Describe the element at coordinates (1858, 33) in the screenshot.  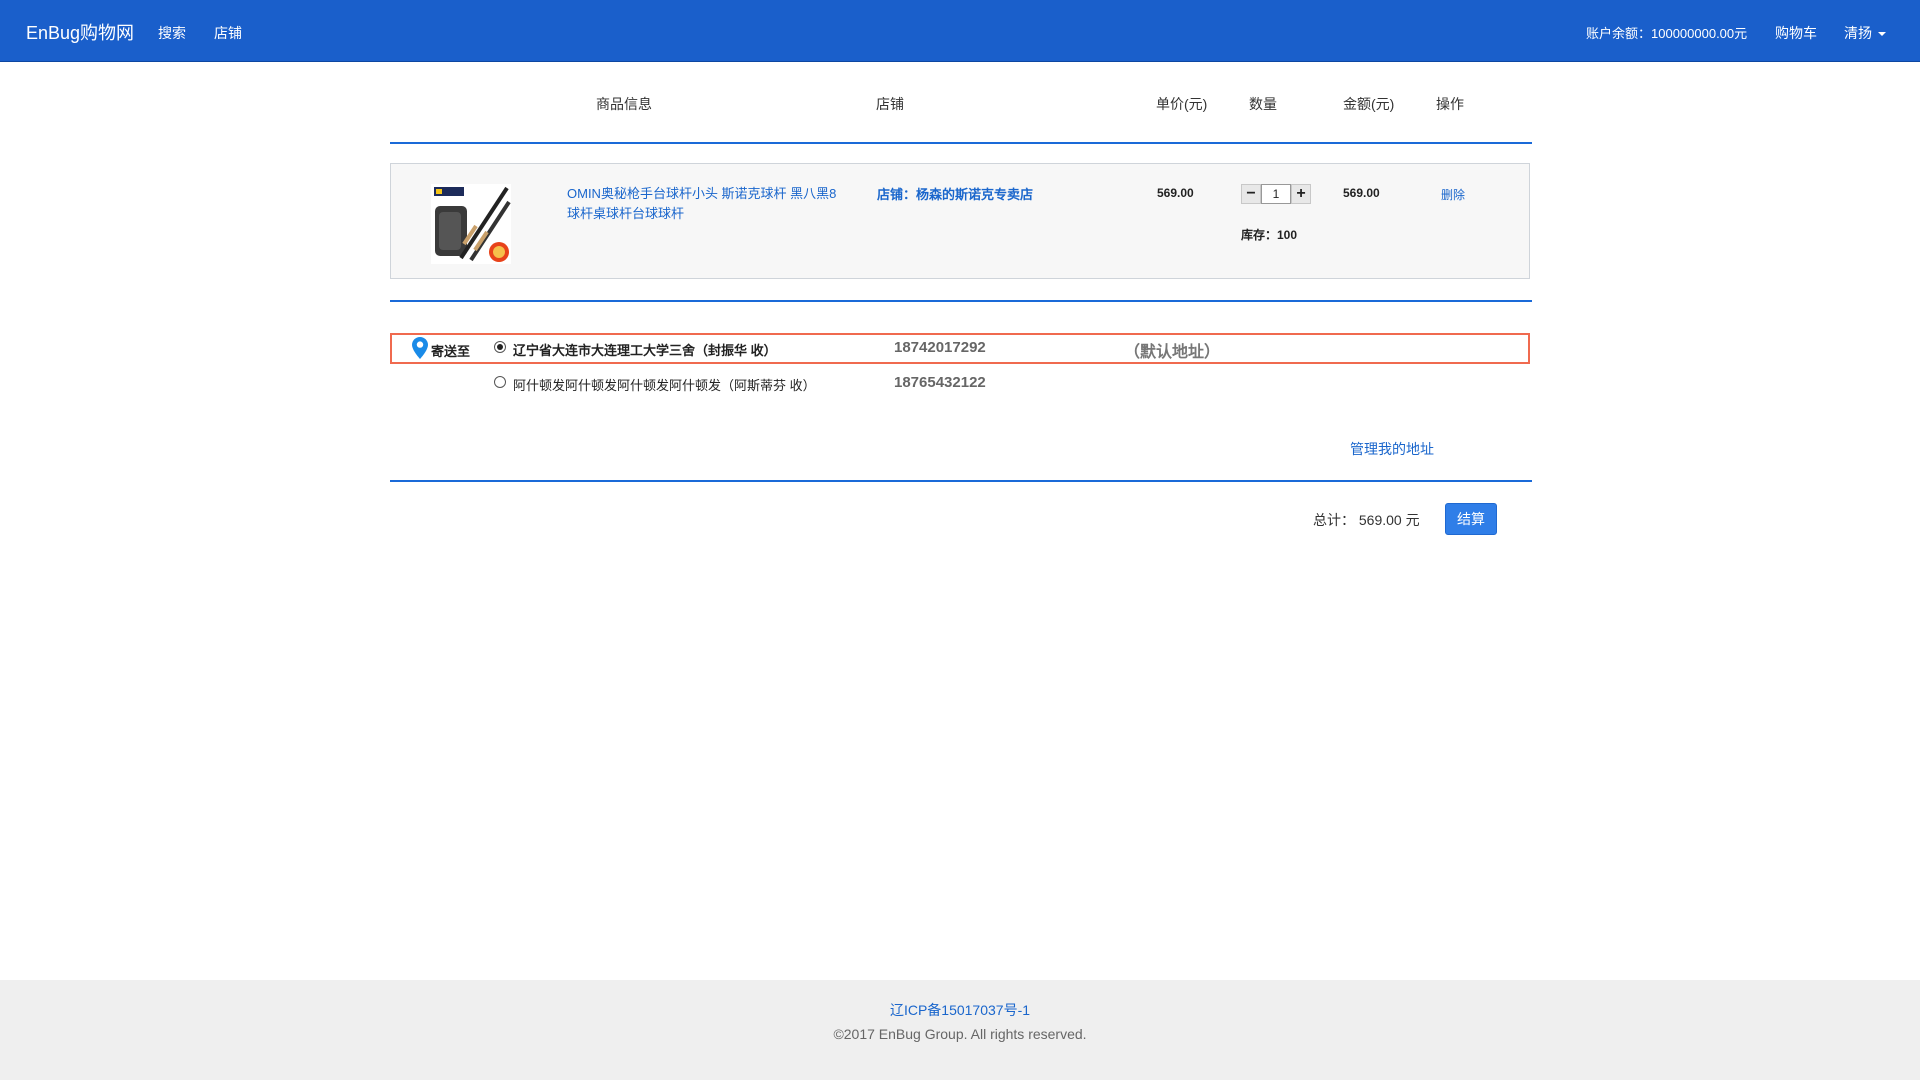
I see `user-name: 清扬` at that location.